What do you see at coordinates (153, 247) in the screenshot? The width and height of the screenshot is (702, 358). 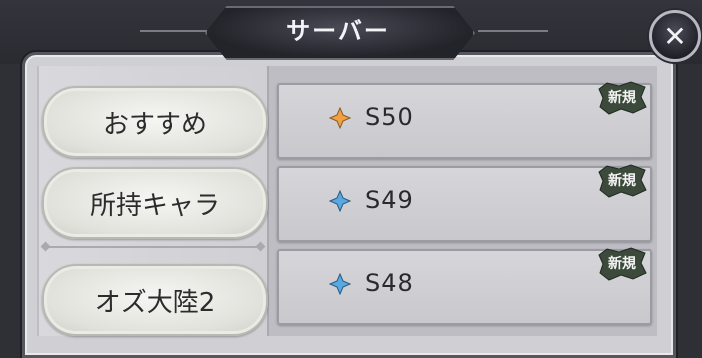 I see `category-divider` at bounding box center [153, 247].